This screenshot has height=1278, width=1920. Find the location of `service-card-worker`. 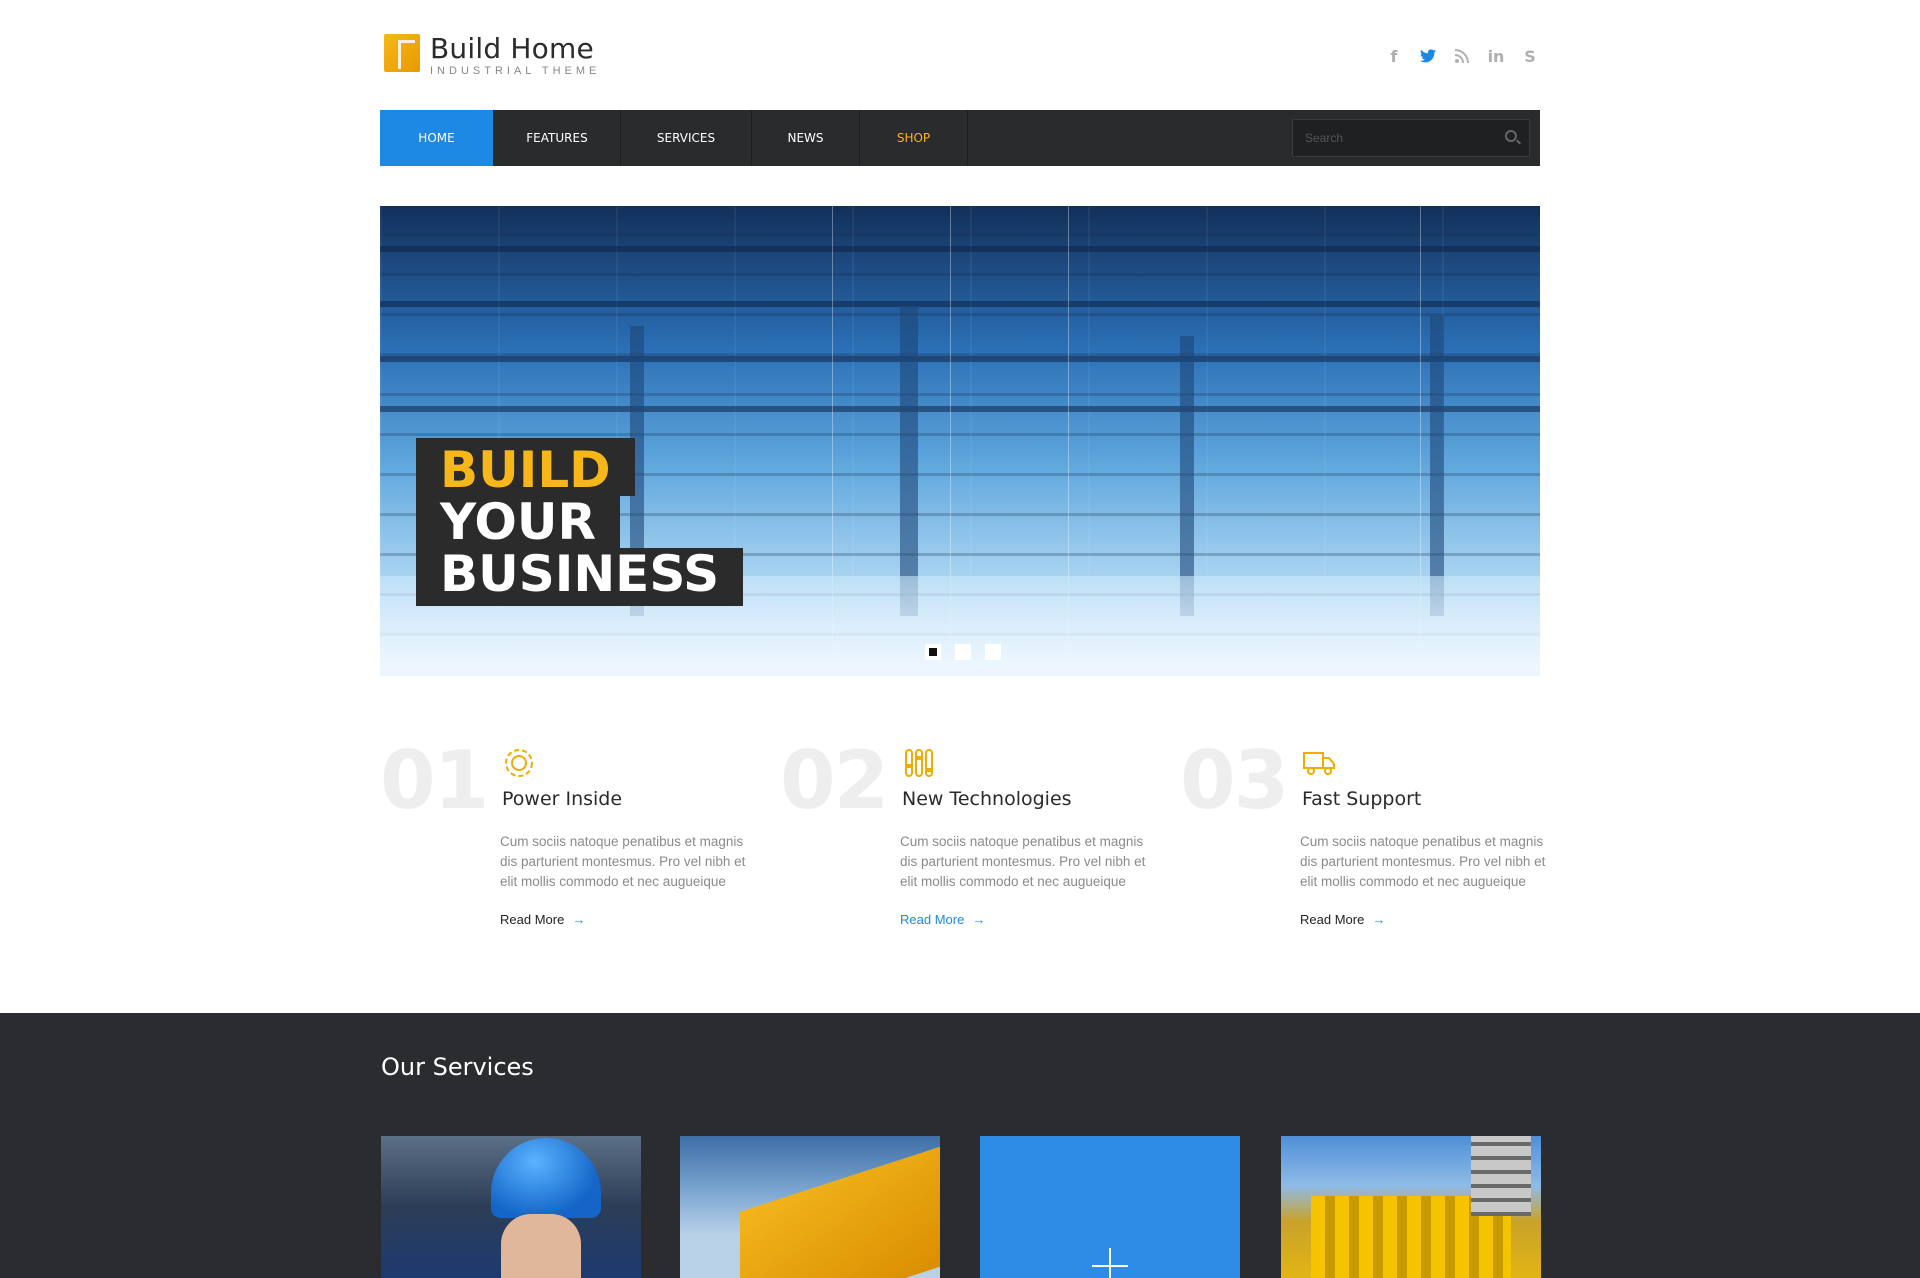

service-card-worker is located at coordinates (511, 1207).